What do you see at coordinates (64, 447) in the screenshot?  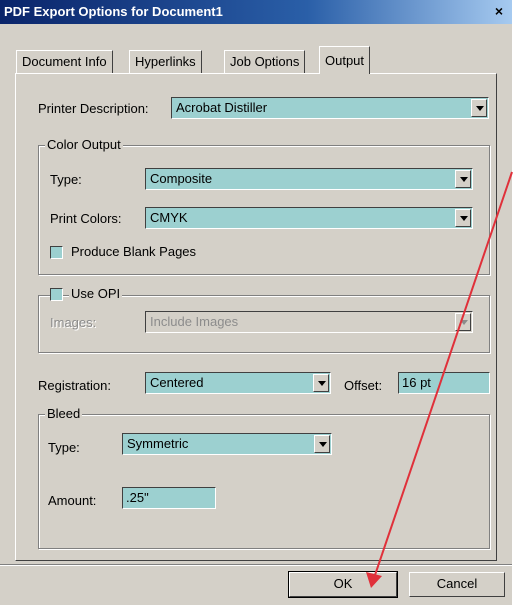 I see `bleed-type-label: Type:` at bounding box center [64, 447].